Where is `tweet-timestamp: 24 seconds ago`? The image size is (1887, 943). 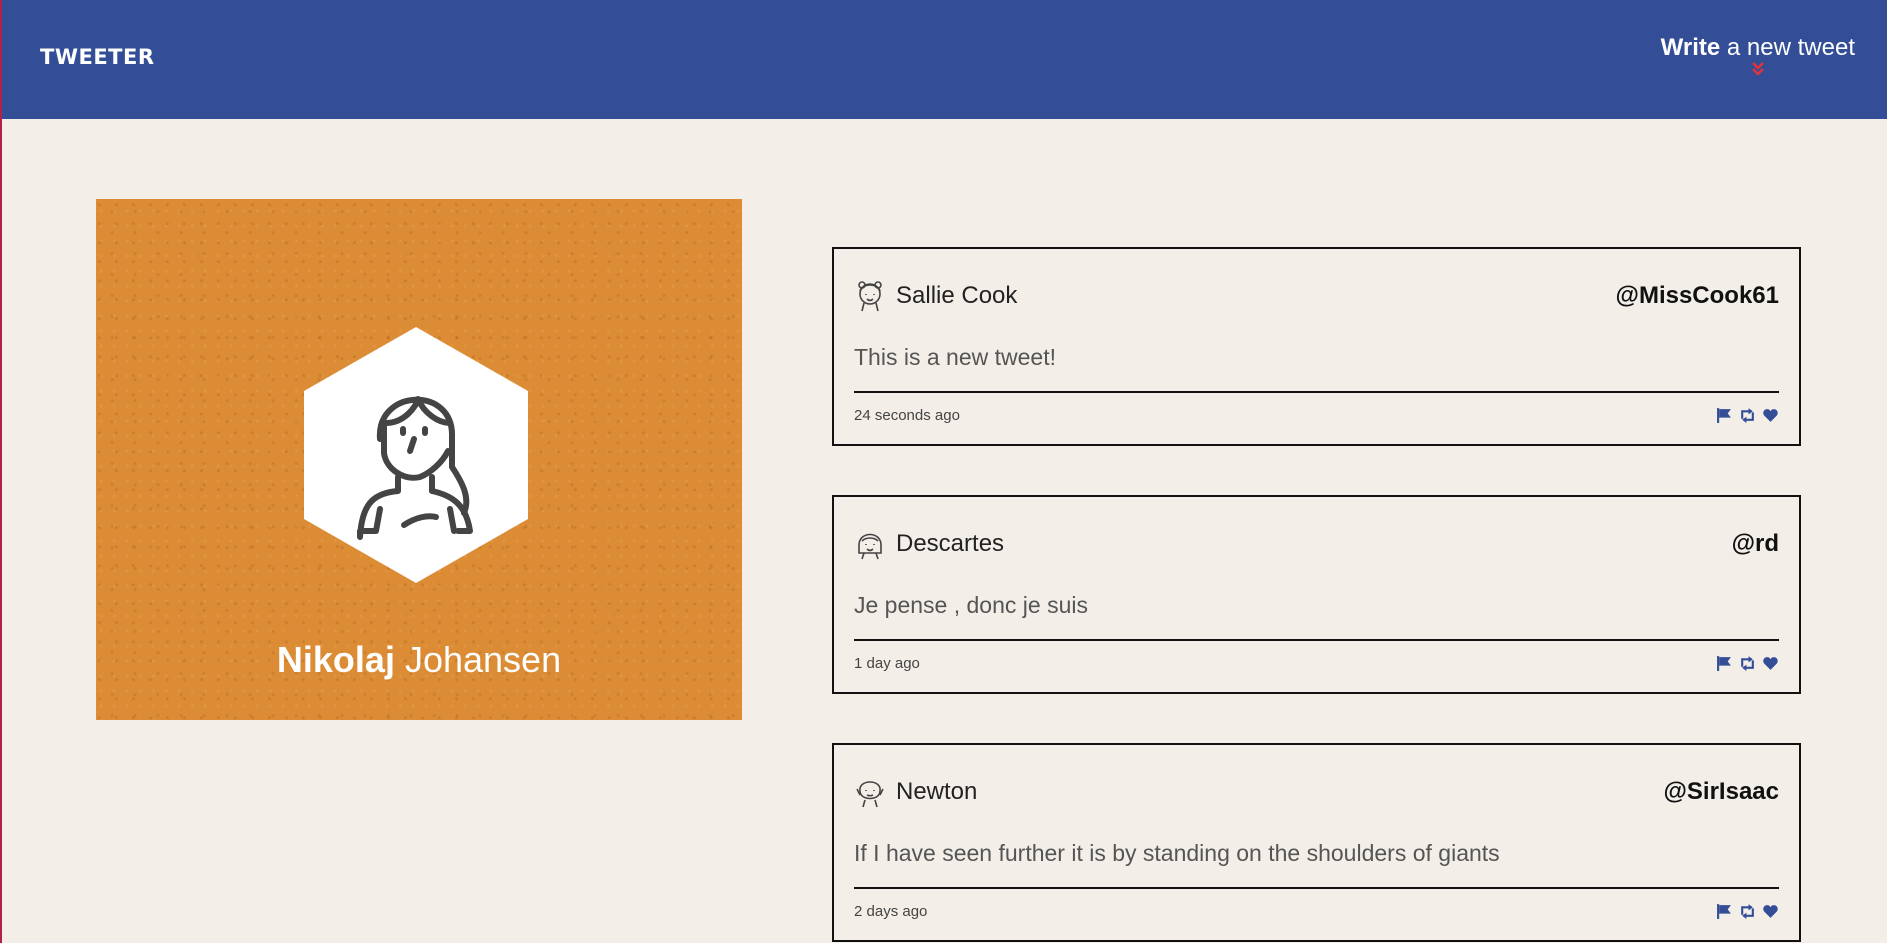
tweet-timestamp: 24 seconds ago is located at coordinates (907, 415).